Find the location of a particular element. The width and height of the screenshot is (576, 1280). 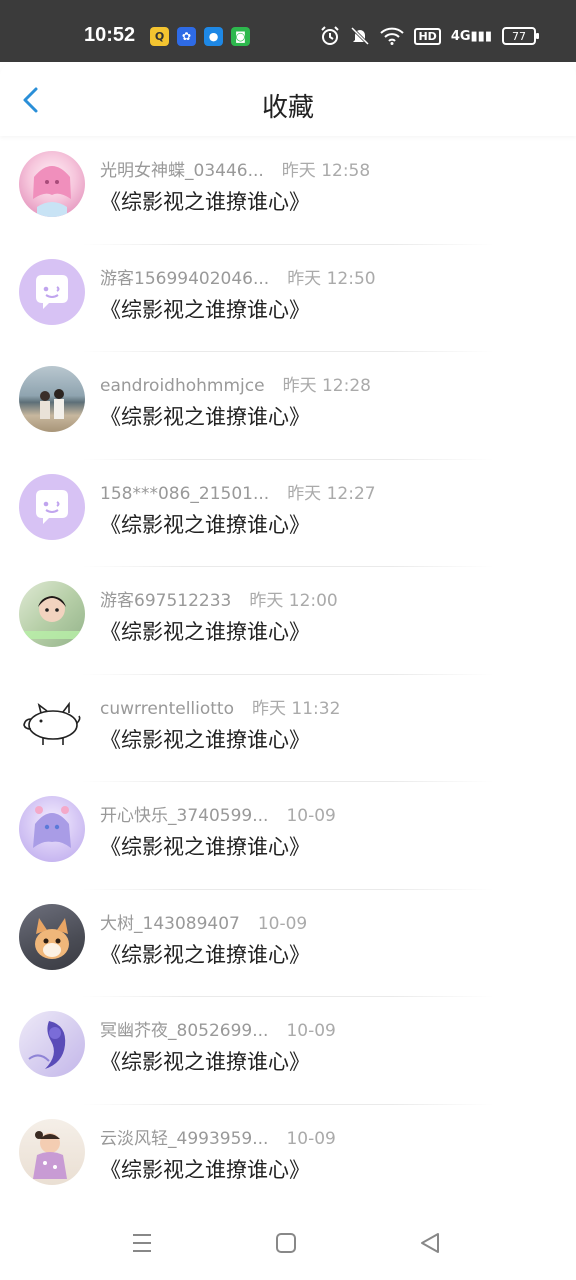

alarm-icon is located at coordinates (330, 35).